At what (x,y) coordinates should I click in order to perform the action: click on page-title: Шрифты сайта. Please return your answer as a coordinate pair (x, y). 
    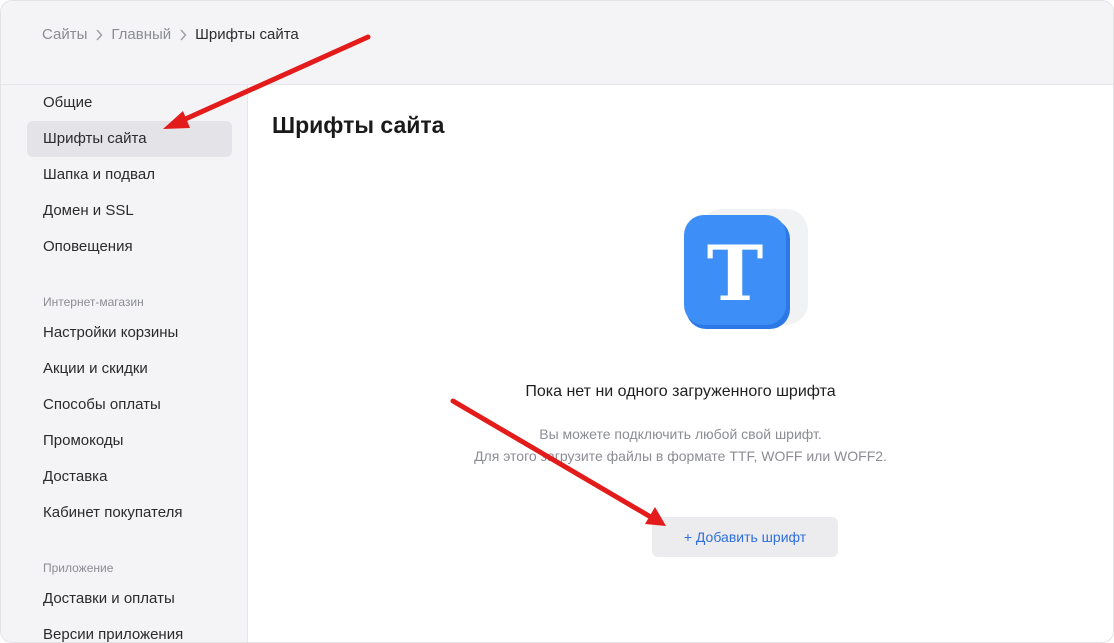
    Looking at the image, I should click on (358, 125).